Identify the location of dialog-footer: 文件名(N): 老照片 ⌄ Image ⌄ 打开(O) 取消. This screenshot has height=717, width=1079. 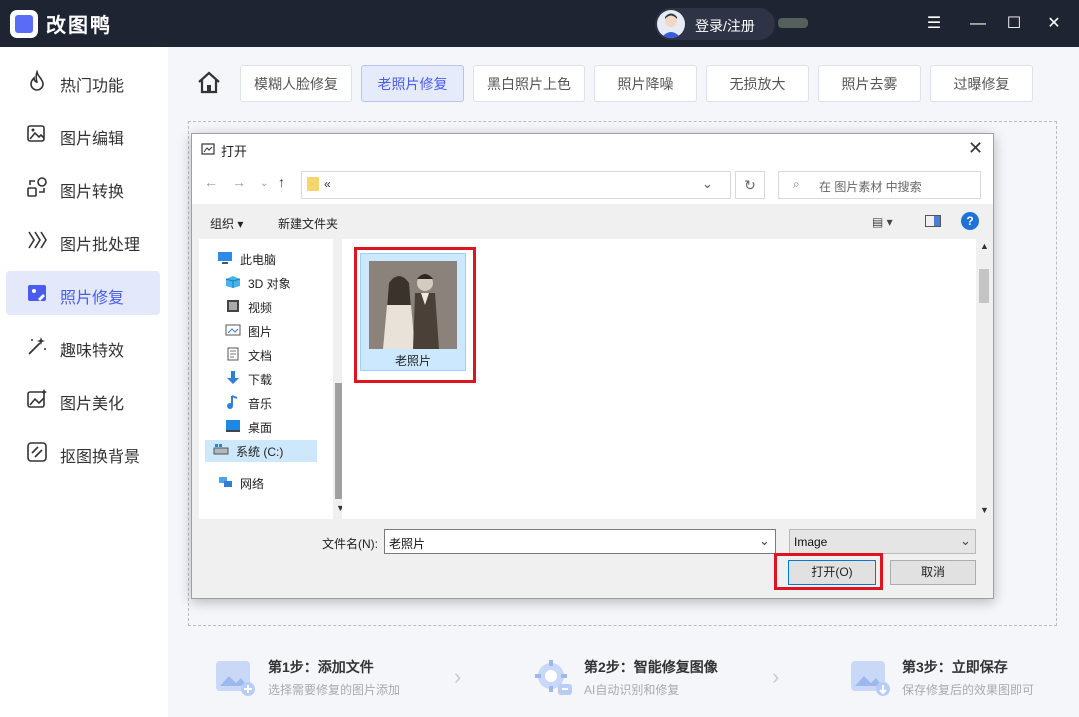
(592, 558).